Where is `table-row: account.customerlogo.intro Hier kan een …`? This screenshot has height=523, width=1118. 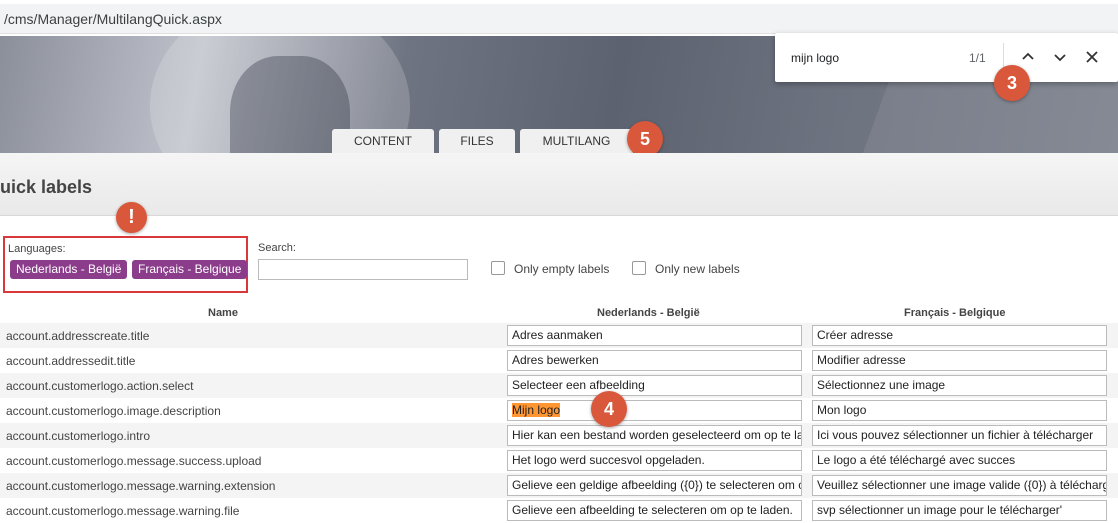 table-row: account.customerlogo.intro Hier kan een … is located at coordinates (559, 435).